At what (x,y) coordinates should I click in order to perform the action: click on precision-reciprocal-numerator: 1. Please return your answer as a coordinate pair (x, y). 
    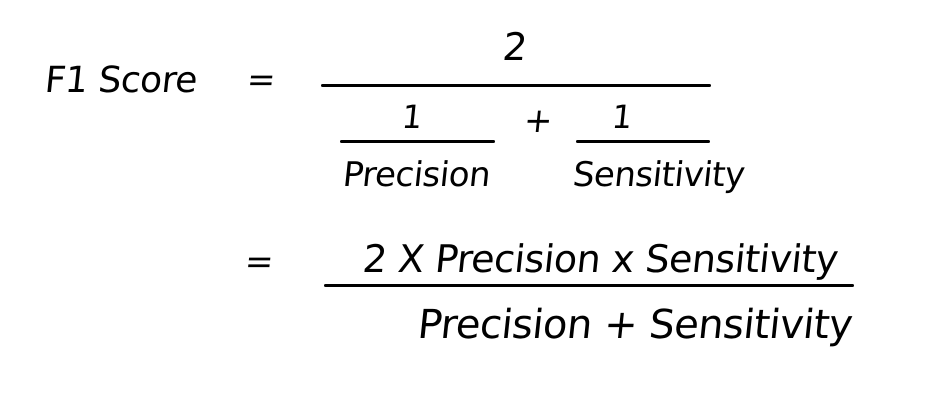
    Looking at the image, I should click on (412, 117).